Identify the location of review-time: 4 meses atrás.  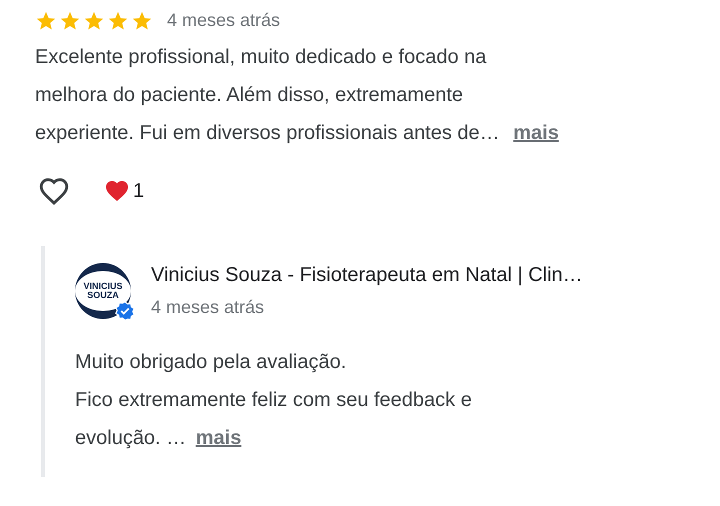
(223, 20).